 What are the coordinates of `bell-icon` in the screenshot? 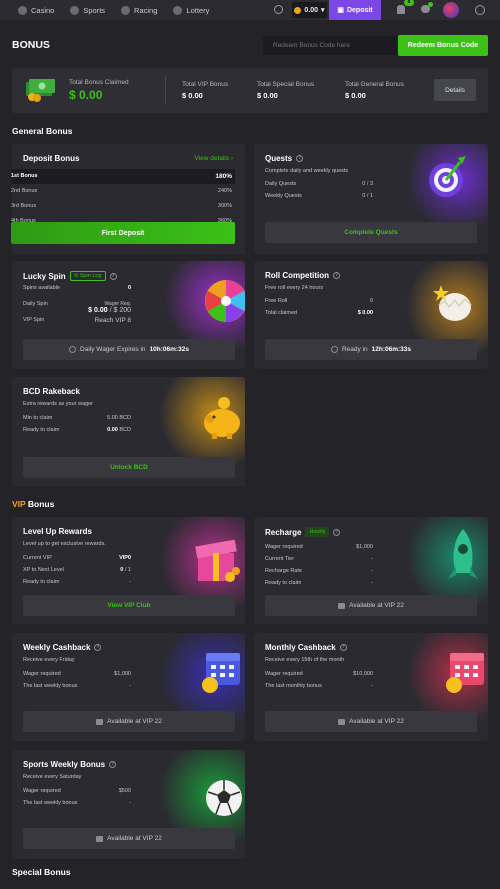 It's located at (401, 9).